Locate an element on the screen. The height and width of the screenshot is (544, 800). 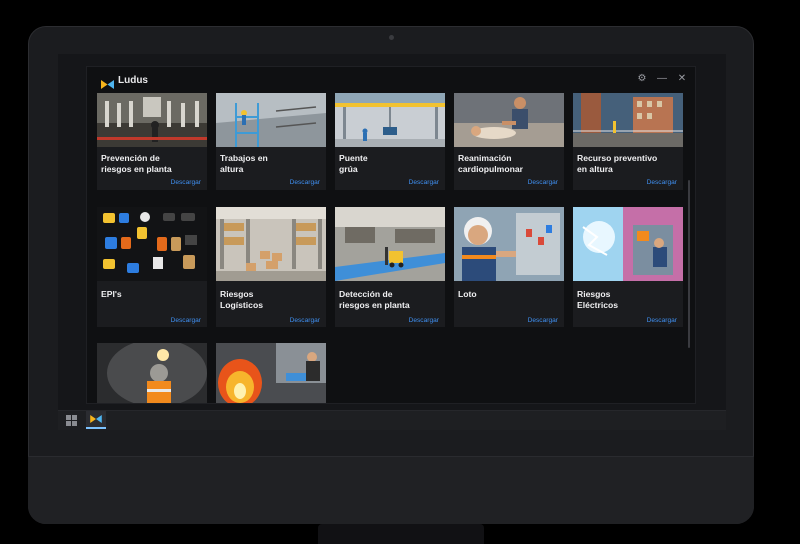
scrollbar is located at coordinates (689, 264).